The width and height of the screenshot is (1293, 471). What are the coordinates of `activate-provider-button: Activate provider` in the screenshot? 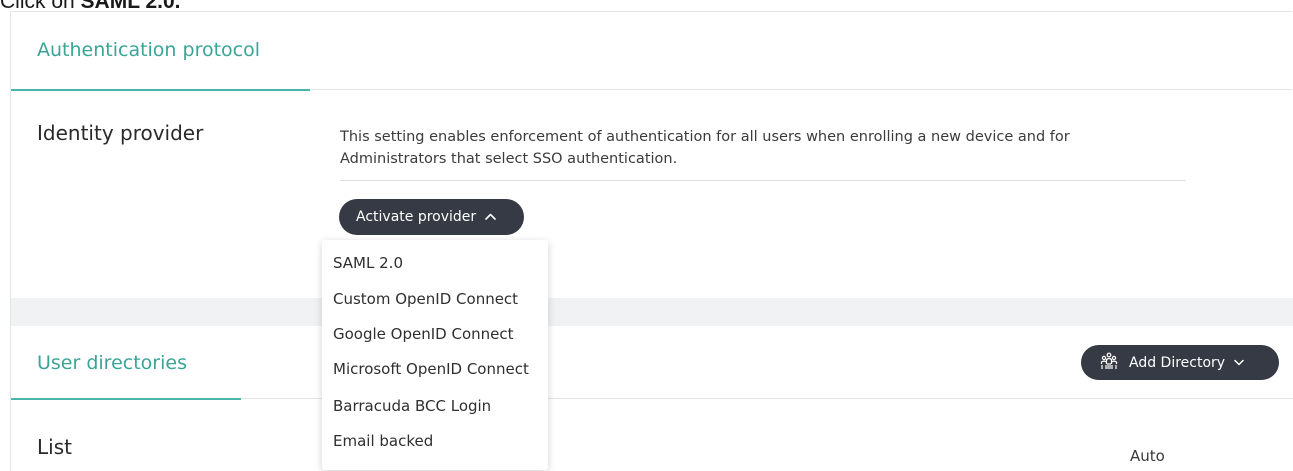 It's located at (431, 217).